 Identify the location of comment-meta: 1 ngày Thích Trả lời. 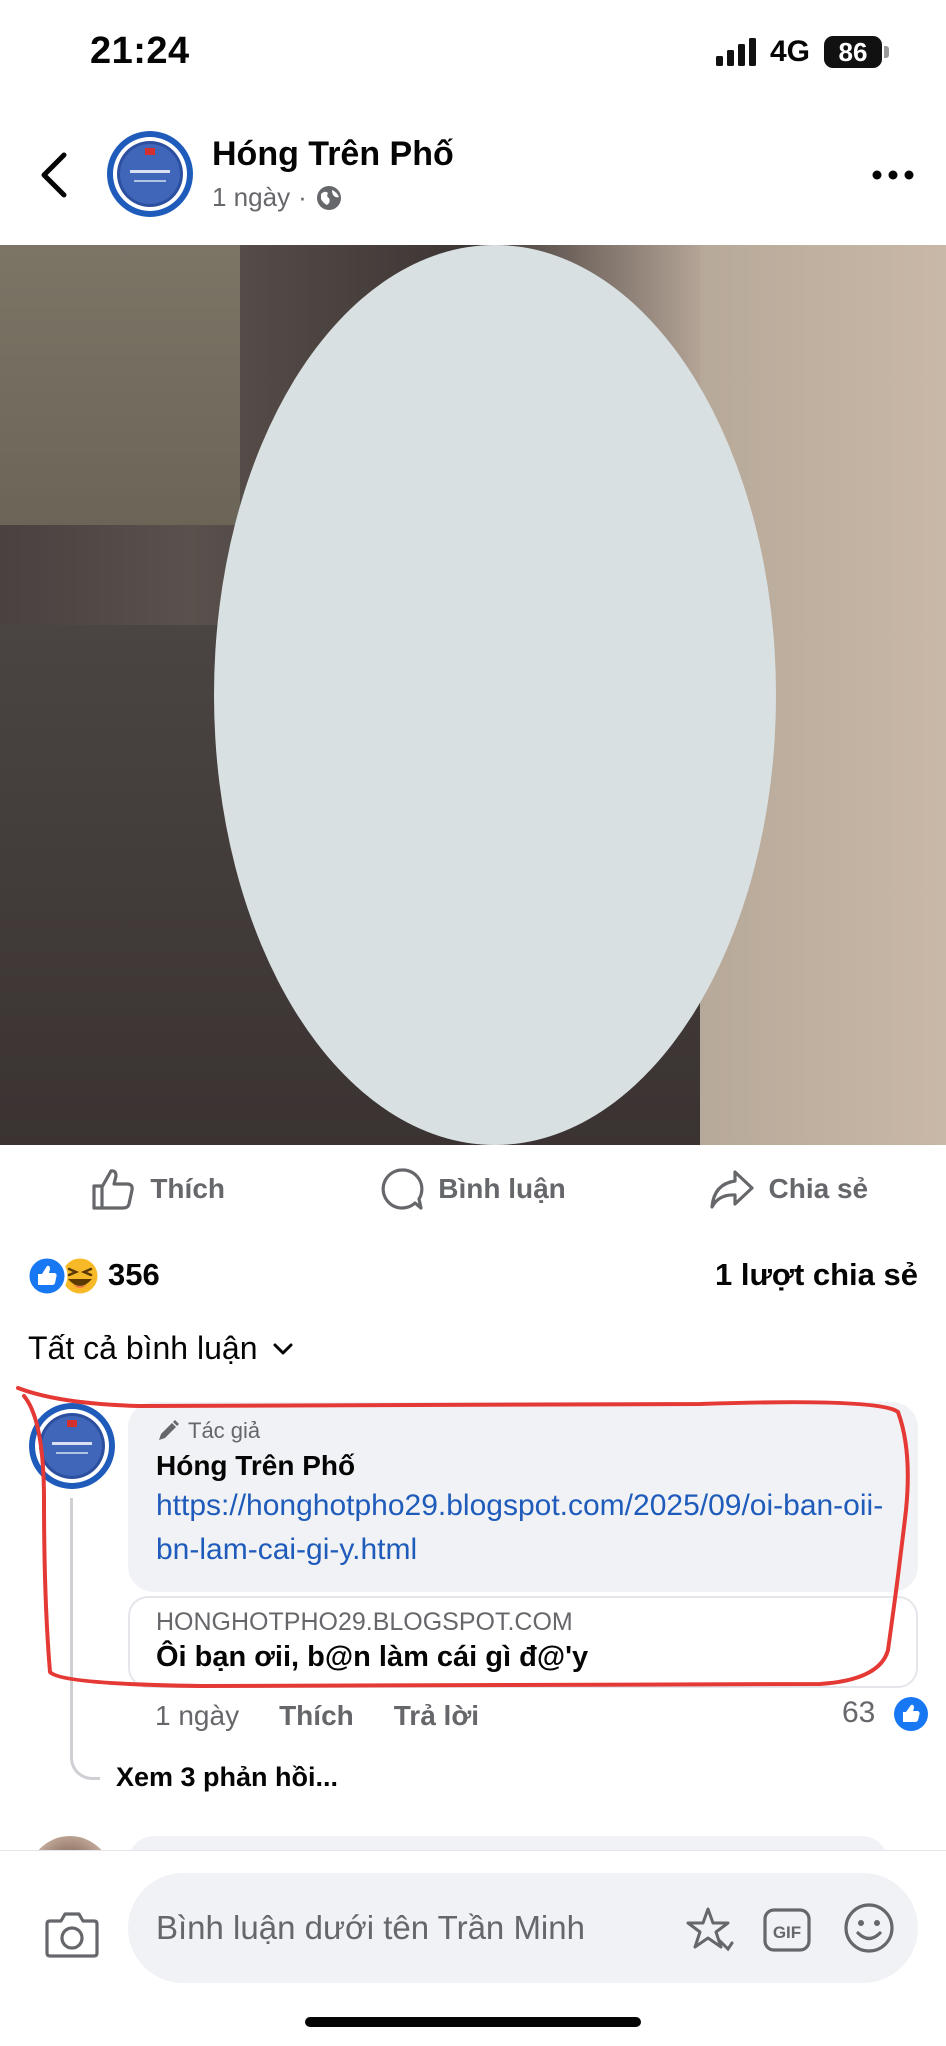
(317, 1716).